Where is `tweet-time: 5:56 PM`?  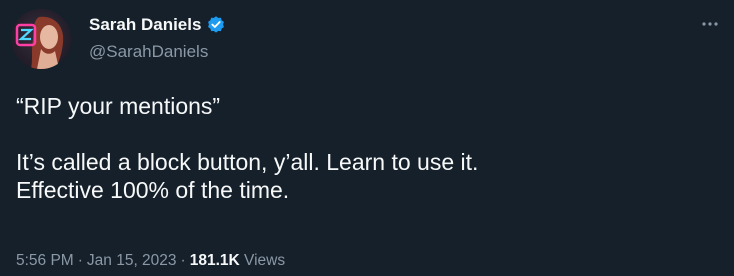 tweet-time: 5:56 PM is located at coordinates (45, 260).